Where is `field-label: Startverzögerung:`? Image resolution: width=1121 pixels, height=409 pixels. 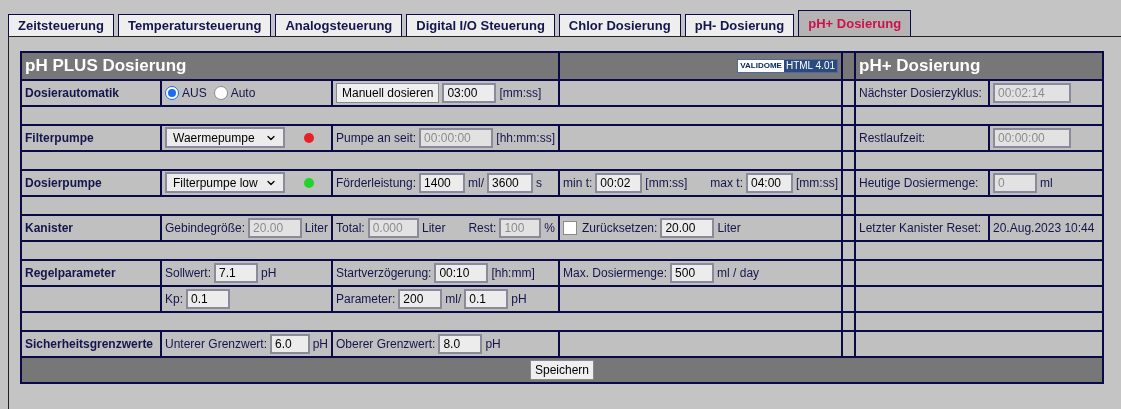
field-label: Startverzögerung: is located at coordinates (384, 273).